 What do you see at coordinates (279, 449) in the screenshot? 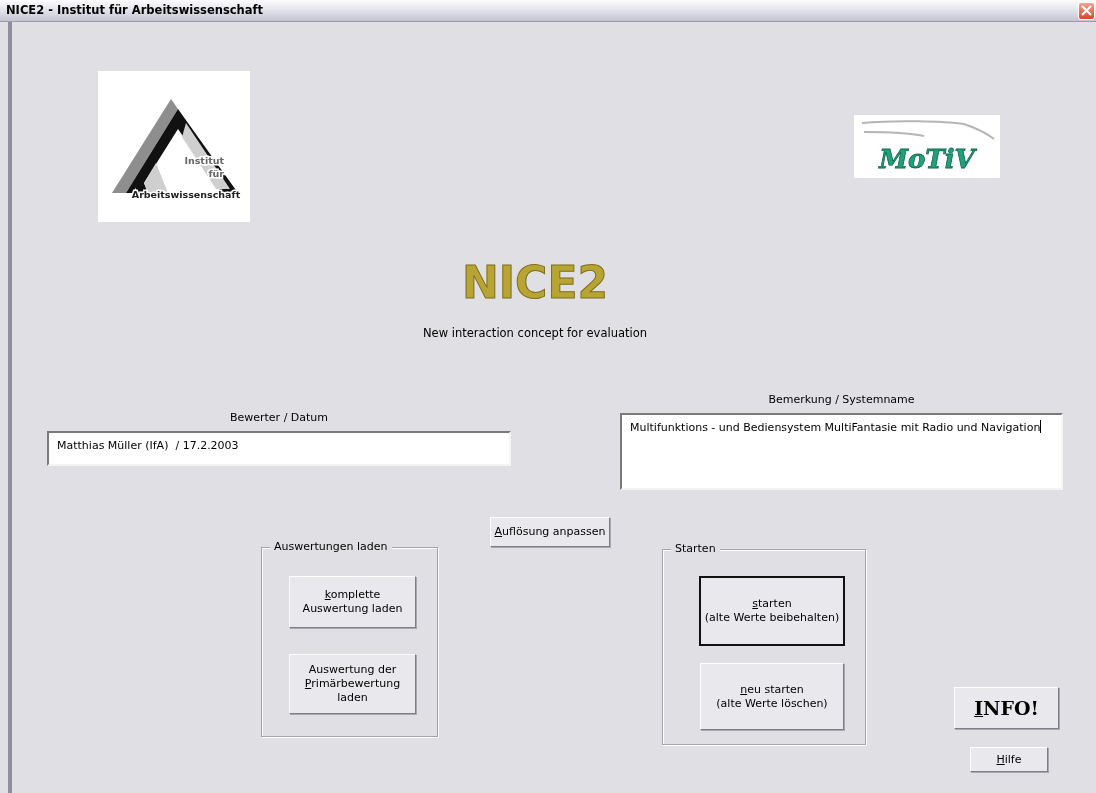
I see `input-field: Matthias Müller (IfA) / 17.2.2003` at bounding box center [279, 449].